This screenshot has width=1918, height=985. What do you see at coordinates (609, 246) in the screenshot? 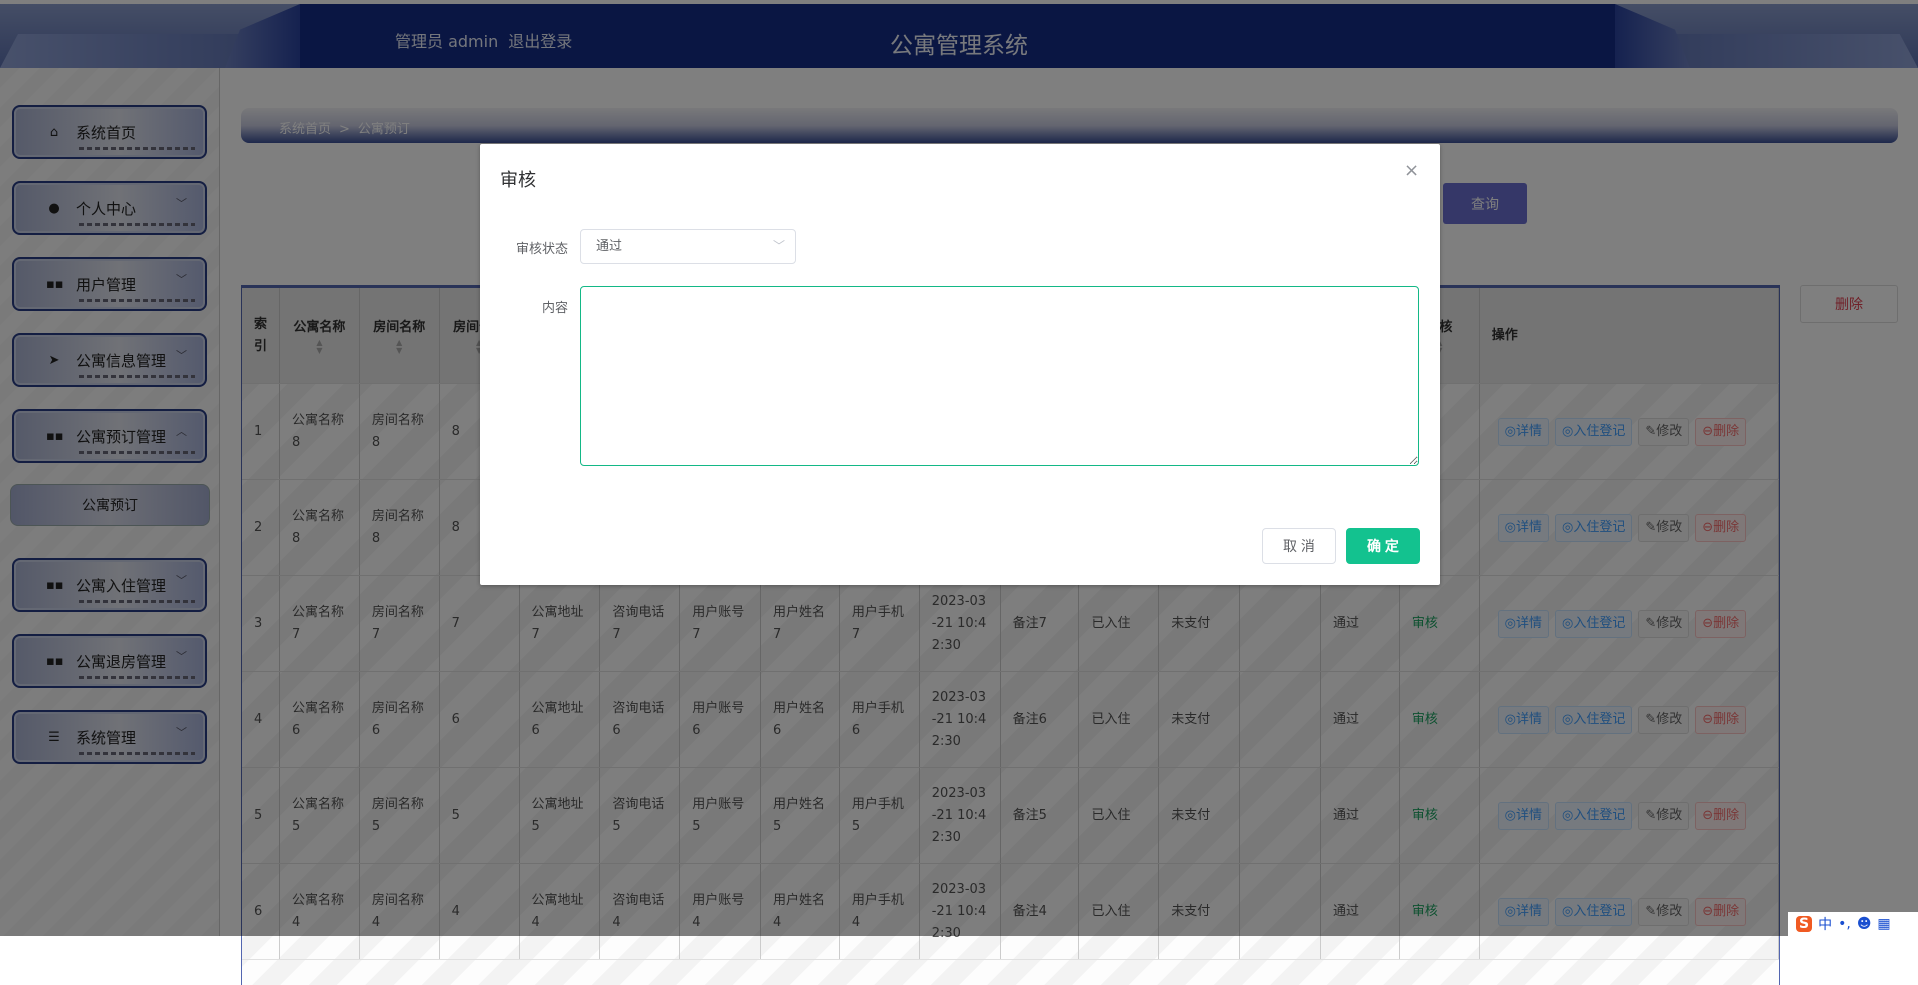
I see `status-select-value: 通过` at bounding box center [609, 246].